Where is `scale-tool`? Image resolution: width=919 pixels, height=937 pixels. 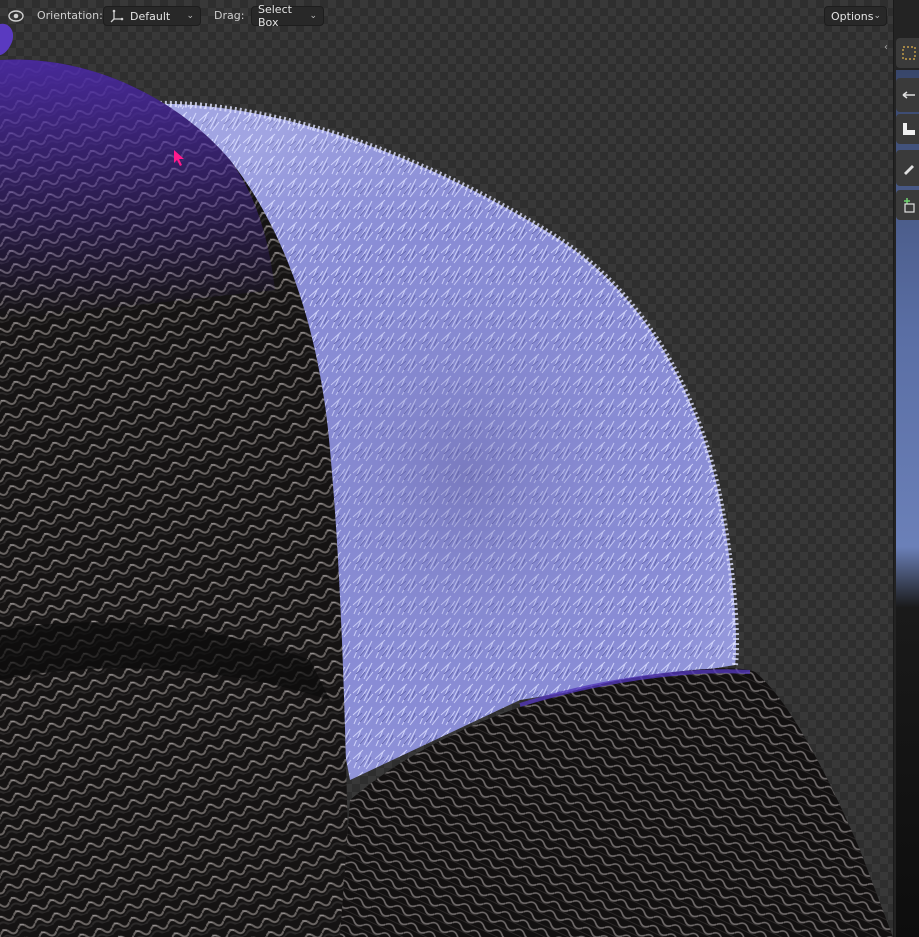
scale-tool is located at coordinates (907, 129).